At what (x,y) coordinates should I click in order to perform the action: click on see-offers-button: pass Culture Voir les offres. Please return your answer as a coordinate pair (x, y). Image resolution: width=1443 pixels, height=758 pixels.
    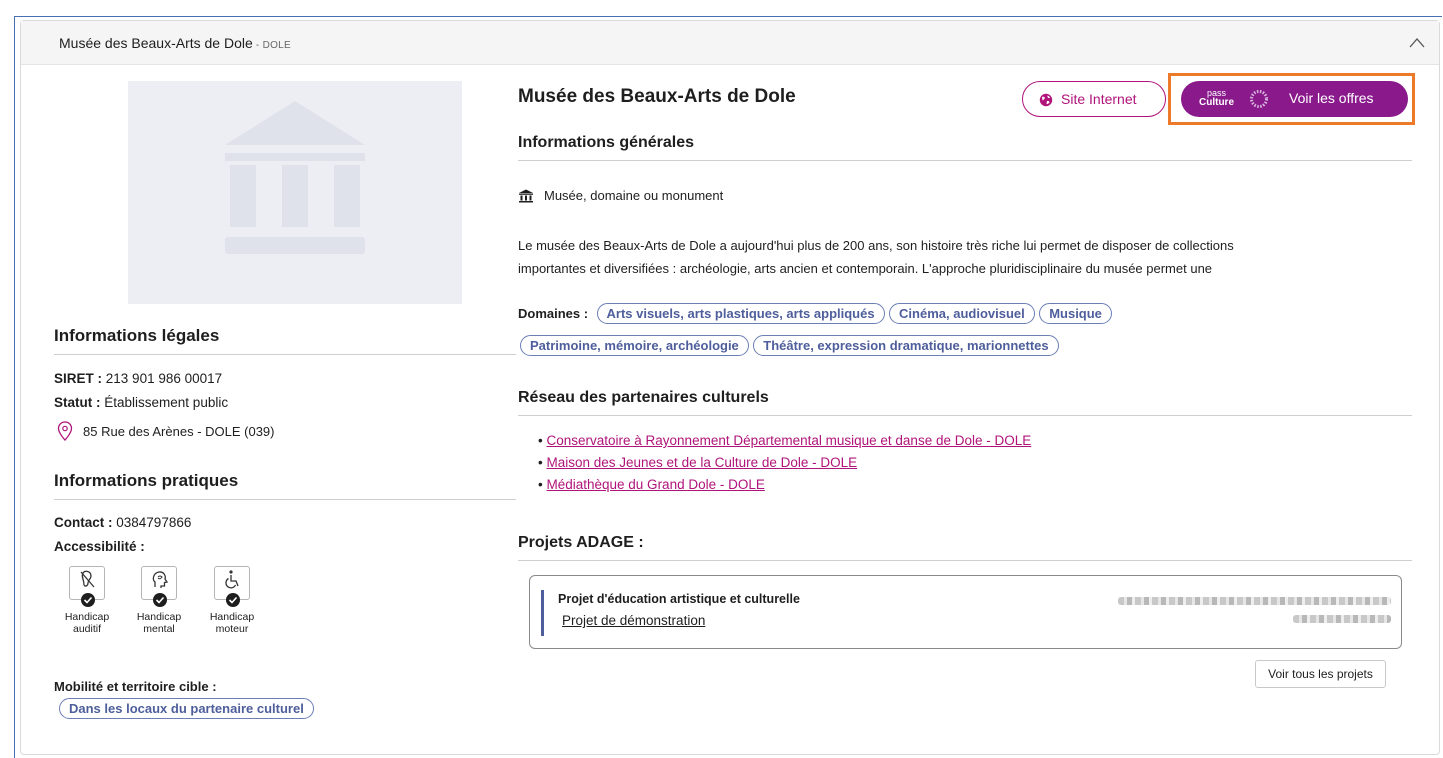
    Looking at the image, I should click on (1294, 99).